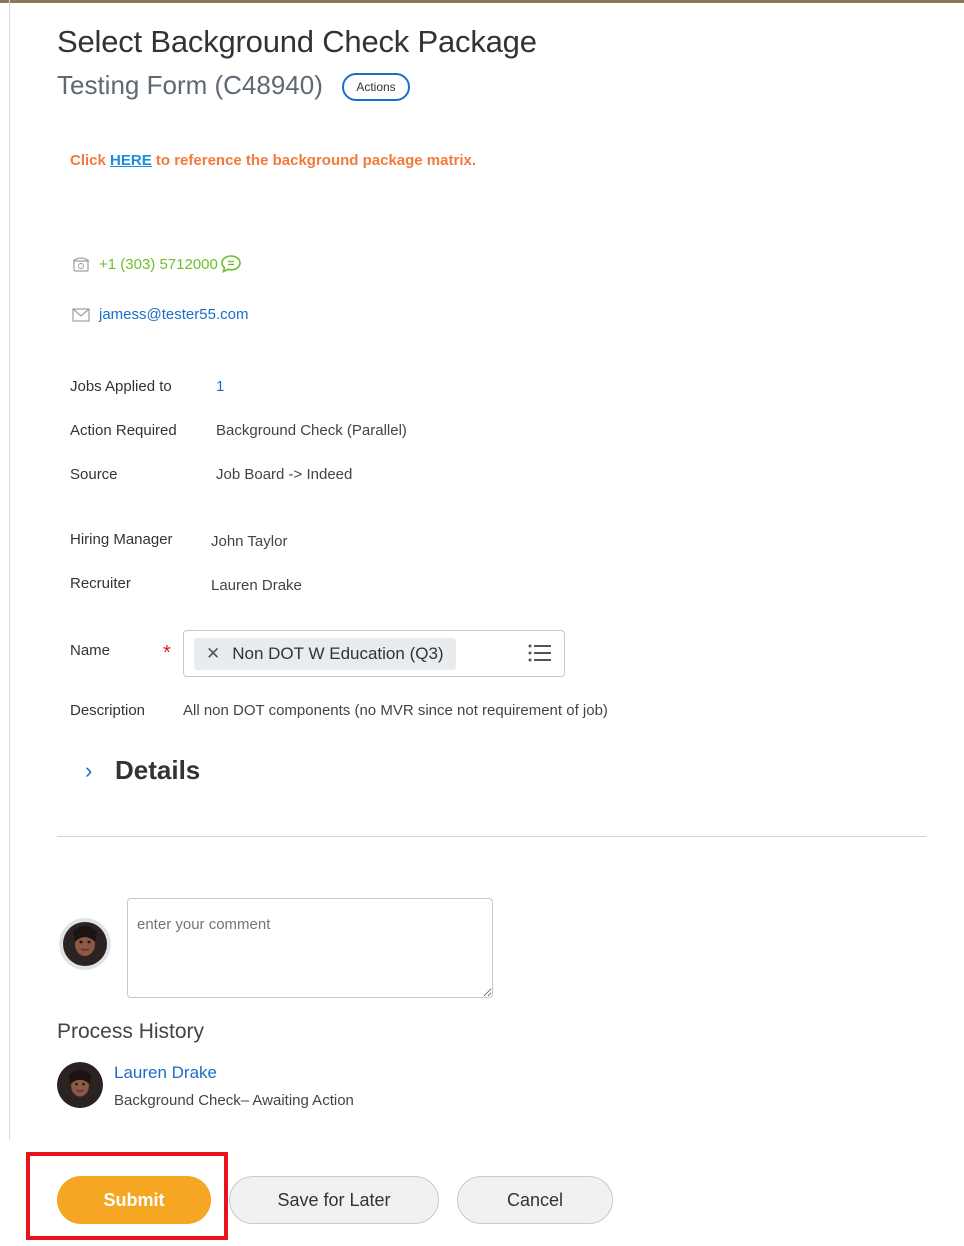 The width and height of the screenshot is (964, 1246). Describe the element at coordinates (338, 653) in the screenshot. I see `selected-package-label: Non DOT W Education (Q3)` at that location.